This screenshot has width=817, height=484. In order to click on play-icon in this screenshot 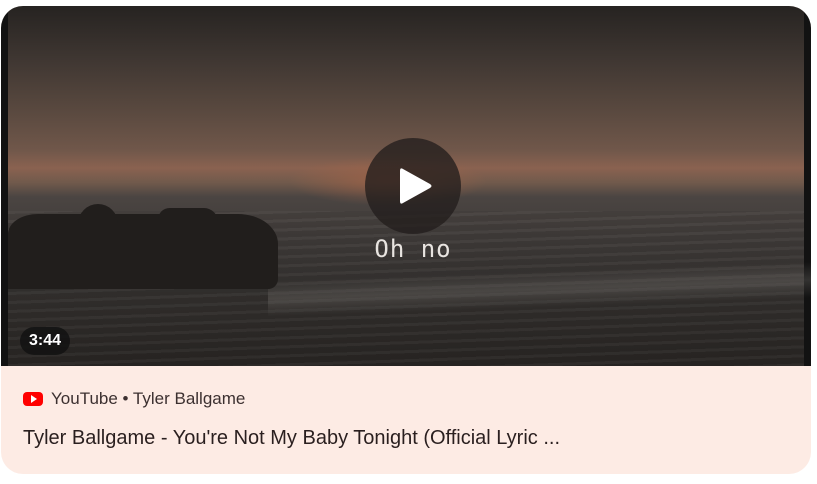, I will do `click(416, 186)`.